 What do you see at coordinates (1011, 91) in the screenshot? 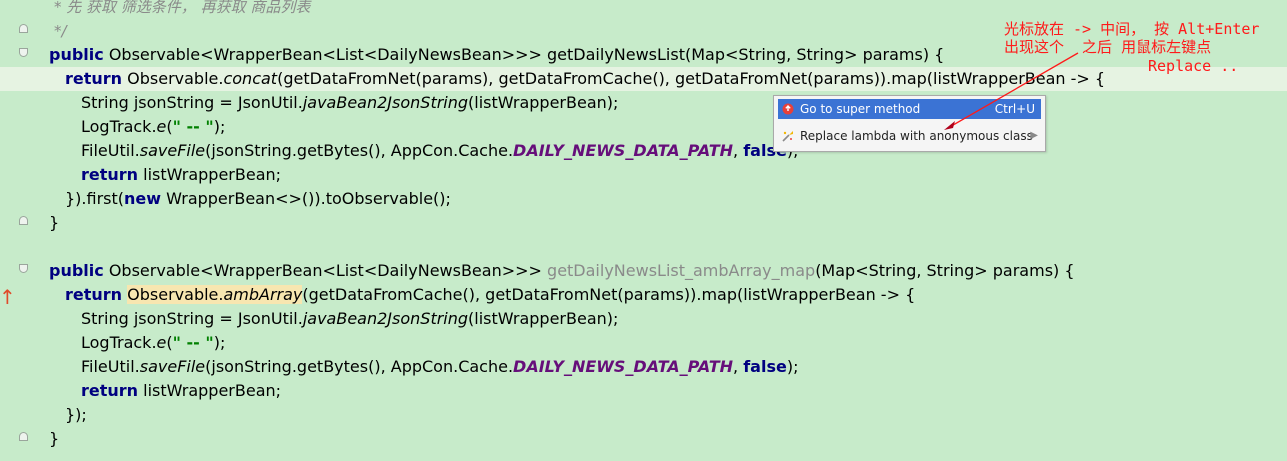
I see `annotation-arrow` at bounding box center [1011, 91].